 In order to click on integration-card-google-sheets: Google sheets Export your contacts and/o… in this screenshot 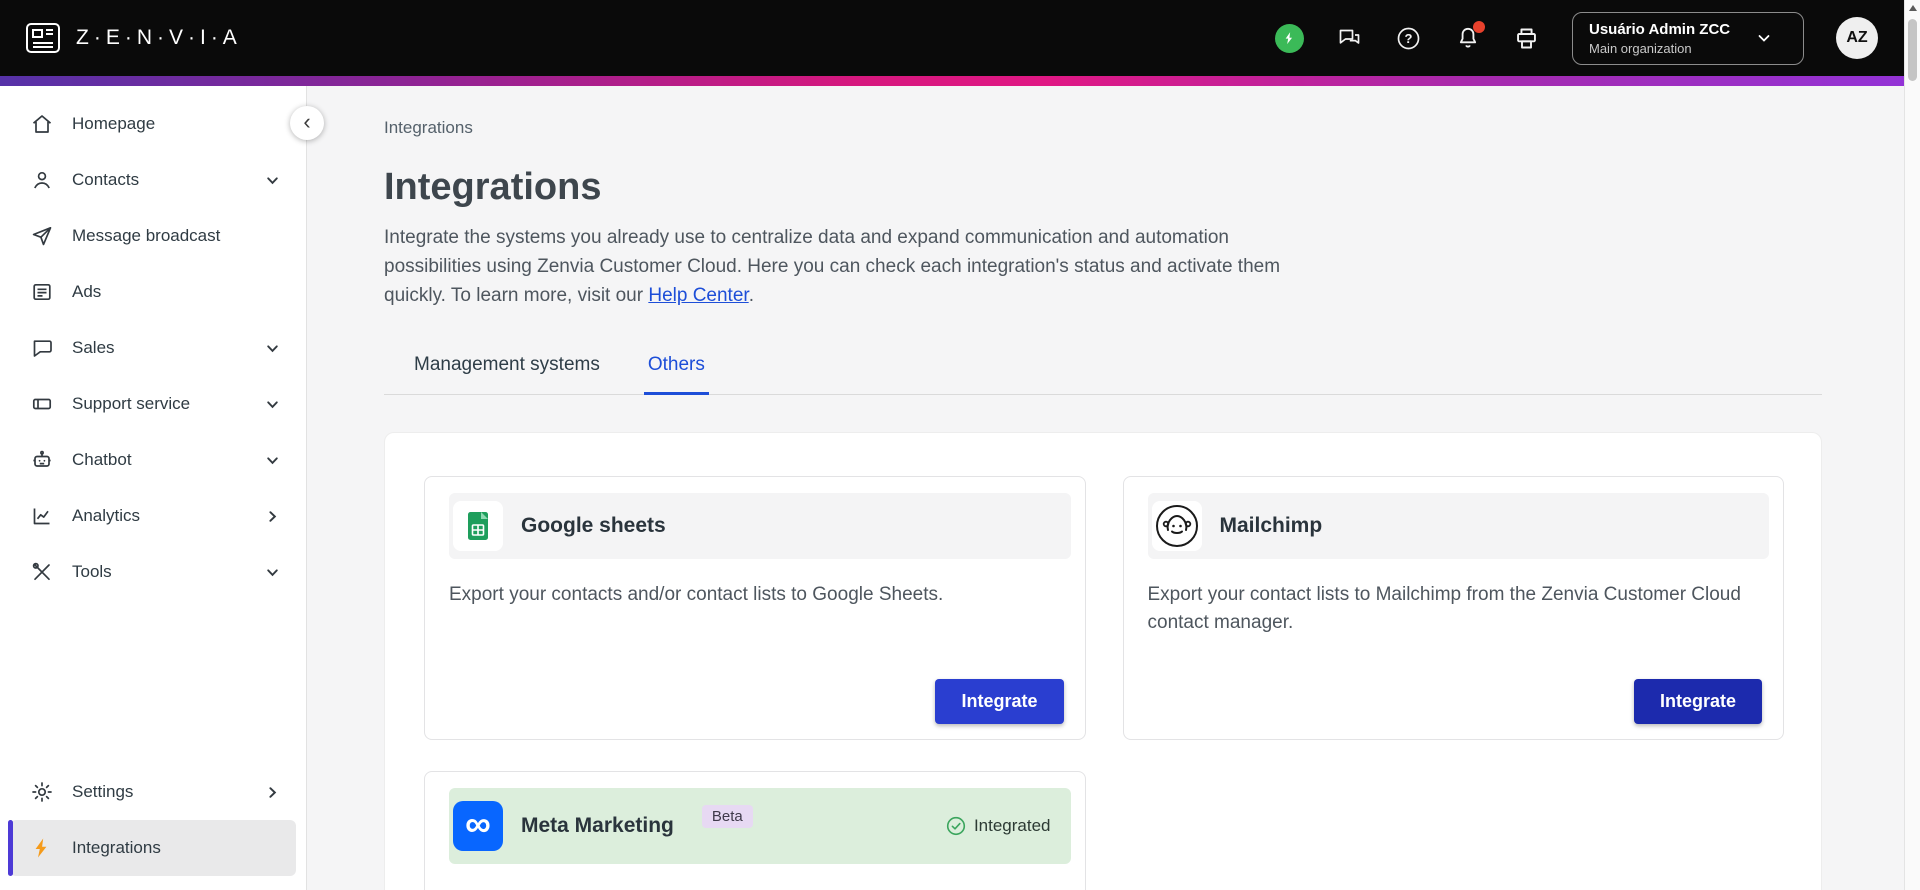, I will do `click(755, 608)`.